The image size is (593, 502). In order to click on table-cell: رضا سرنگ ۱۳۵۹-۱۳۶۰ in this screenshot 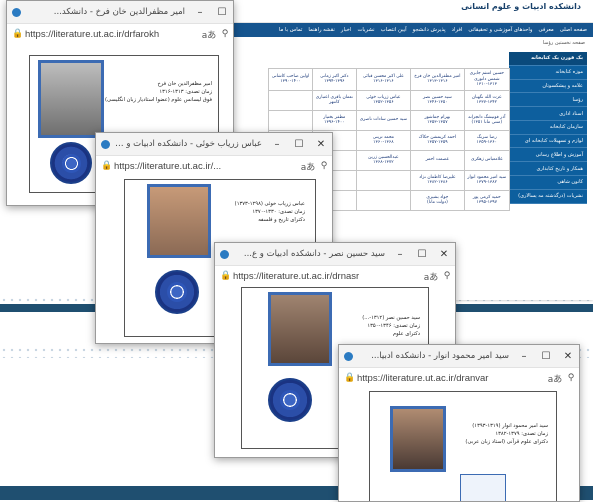, I will do `click(487, 140)`.